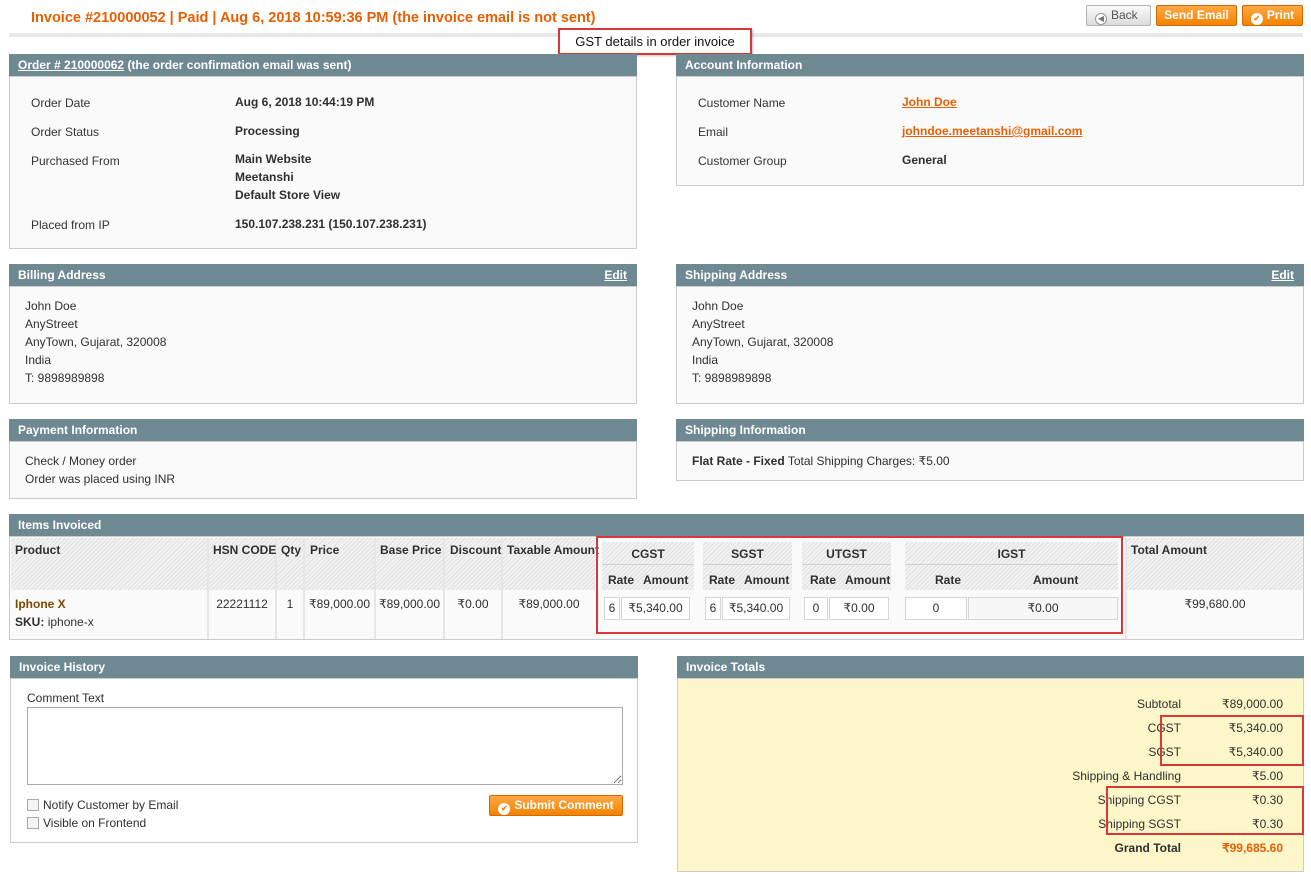 Image resolution: width=1311 pixels, height=874 pixels. What do you see at coordinates (339, 604) in the screenshot?
I see `row-price: ₹89,000.00` at bounding box center [339, 604].